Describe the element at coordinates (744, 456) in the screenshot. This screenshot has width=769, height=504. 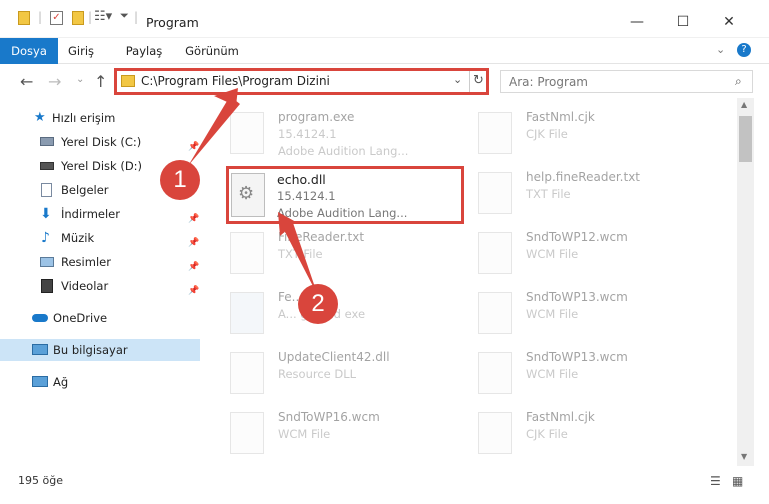
I see `scroll-down-icon: ▼` at that location.